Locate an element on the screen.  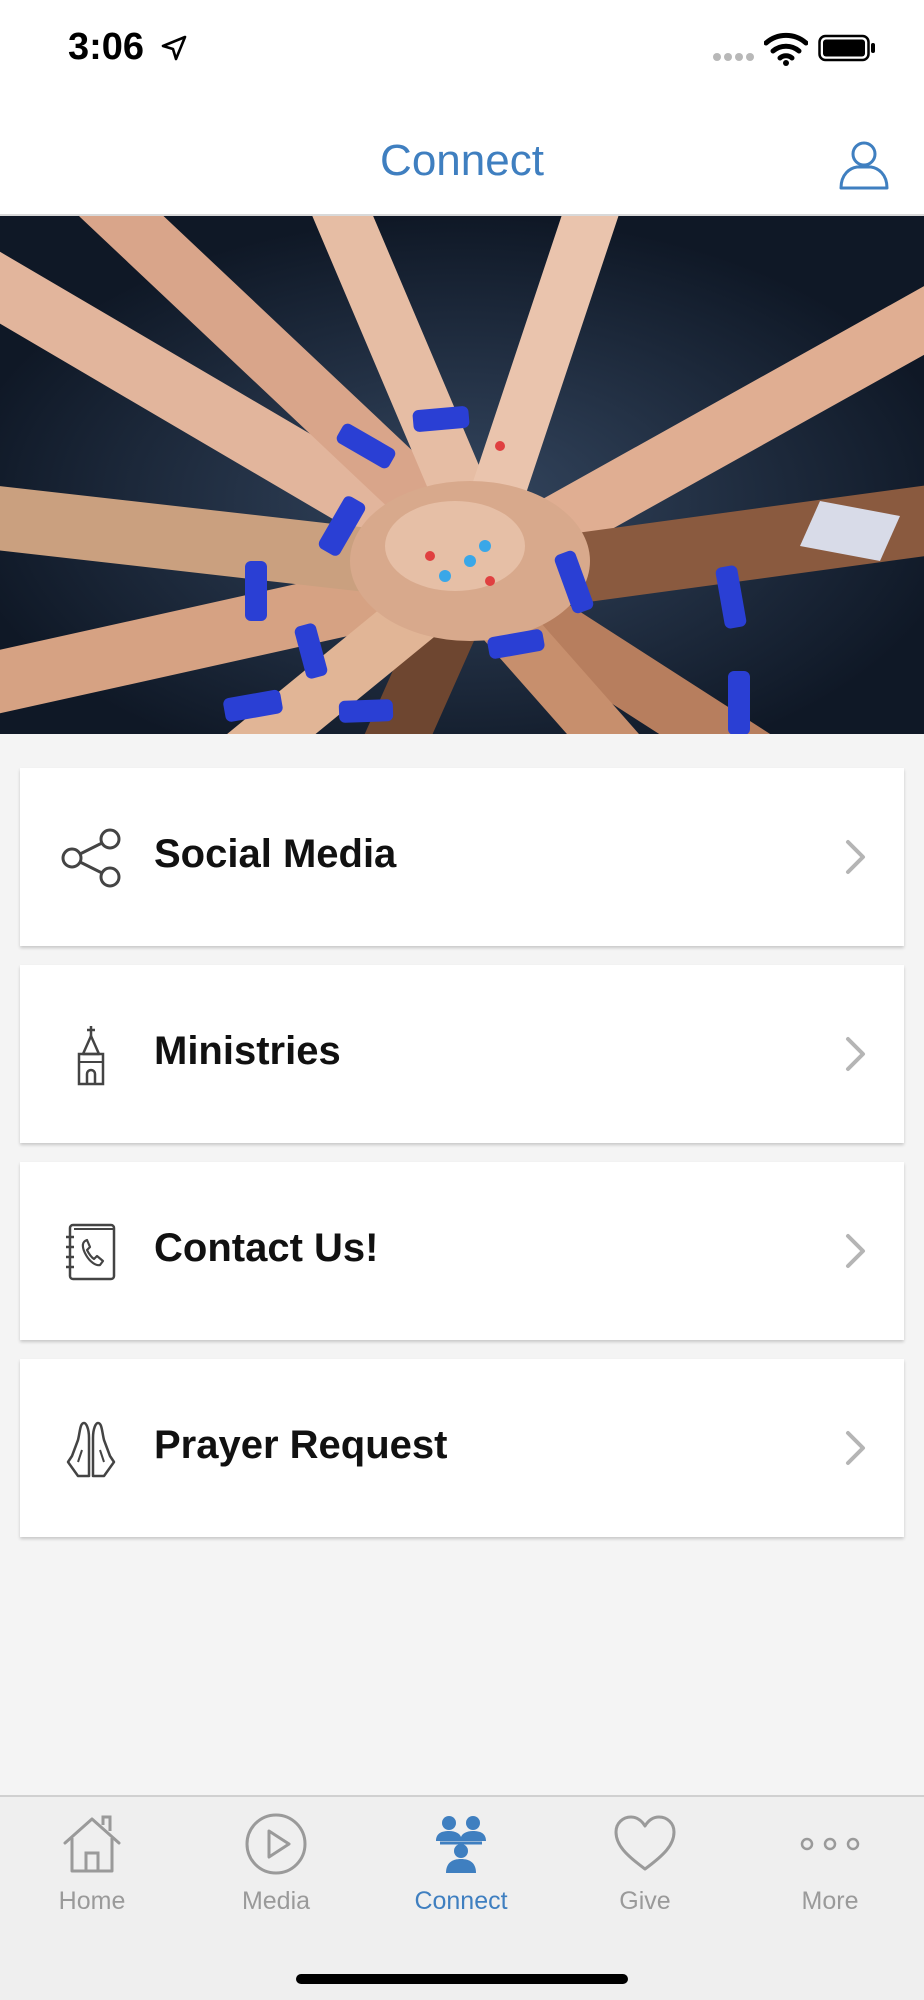
praying-hands-icon is located at coordinates (91, 1449).